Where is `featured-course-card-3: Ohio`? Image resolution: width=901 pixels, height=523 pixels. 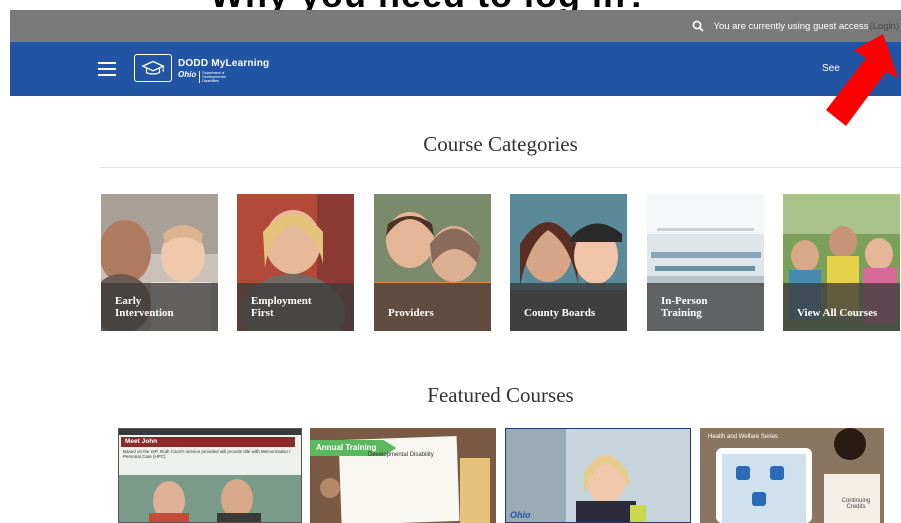
featured-course-card-3: Ohio is located at coordinates (598, 475).